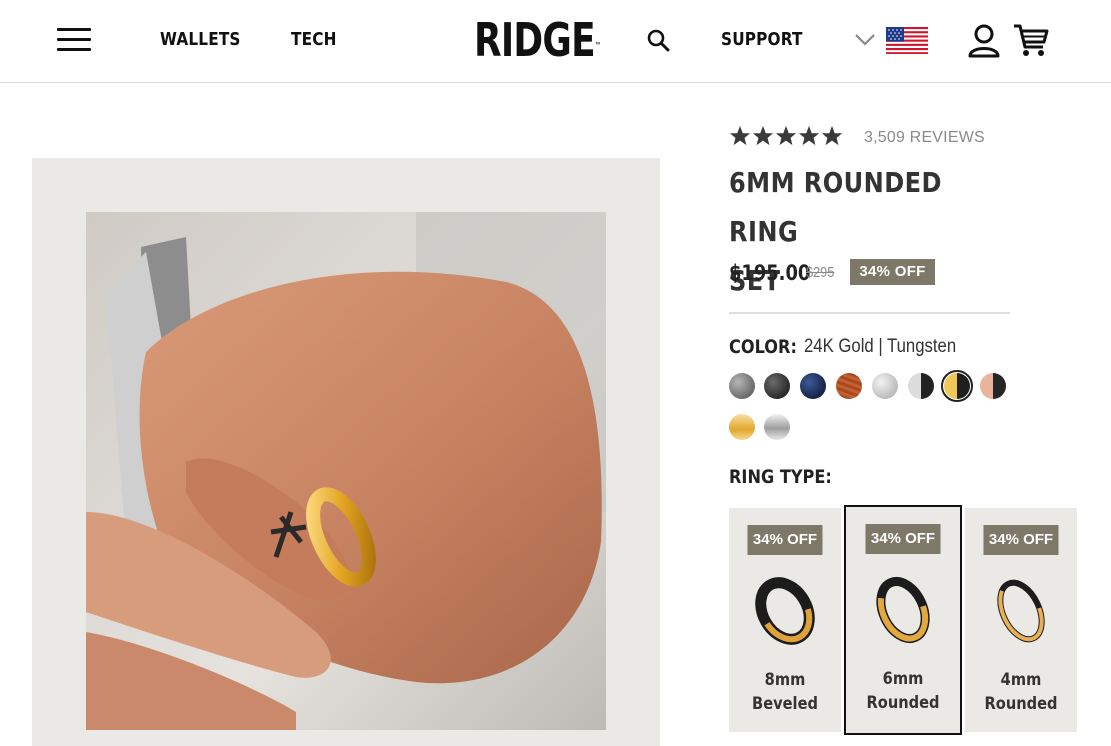 This screenshot has width=1111, height=746. What do you see at coordinates (903, 691) in the screenshot?
I see `ring-type-name: 6mm Rounded` at bounding box center [903, 691].